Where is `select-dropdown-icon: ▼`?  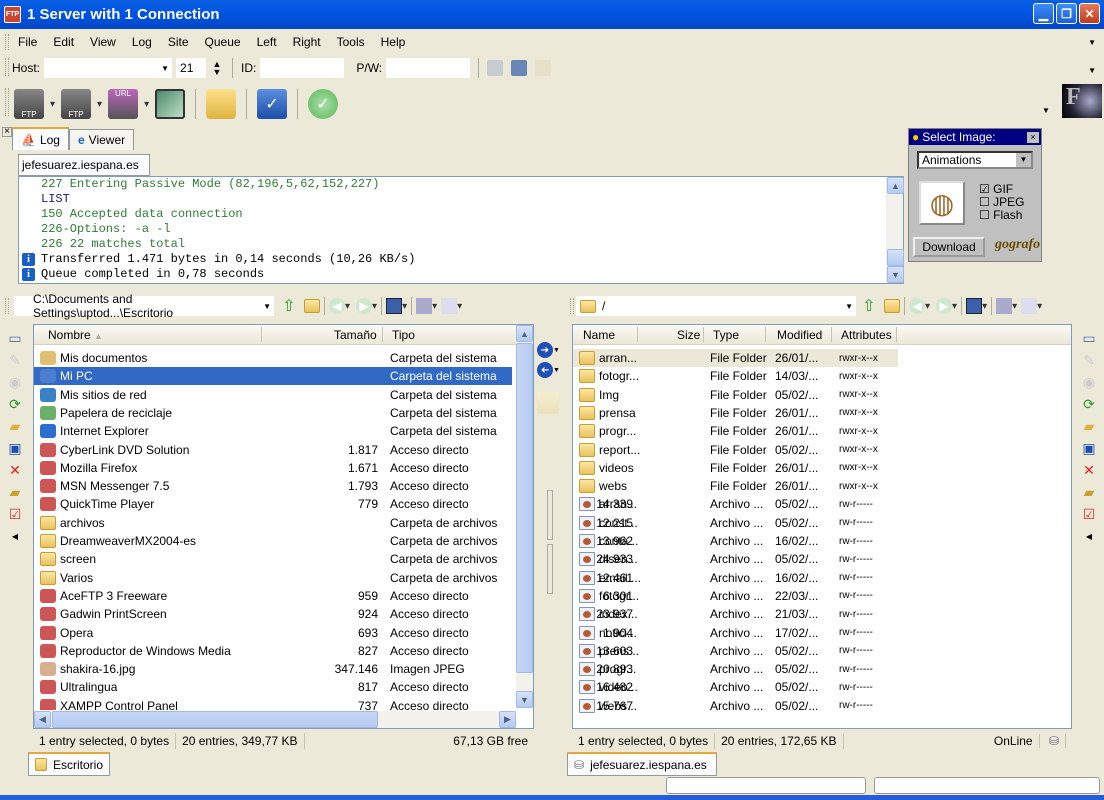
select-dropdown-icon: ▼ is located at coordinates (1023, 160).